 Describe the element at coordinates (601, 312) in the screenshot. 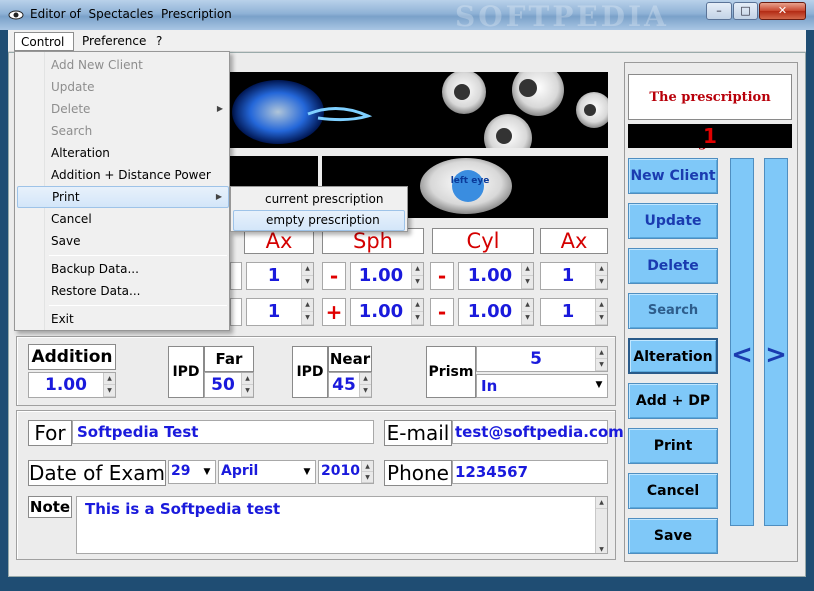

I see `row2-ax2-spinner: ▲ ▼` at that location.